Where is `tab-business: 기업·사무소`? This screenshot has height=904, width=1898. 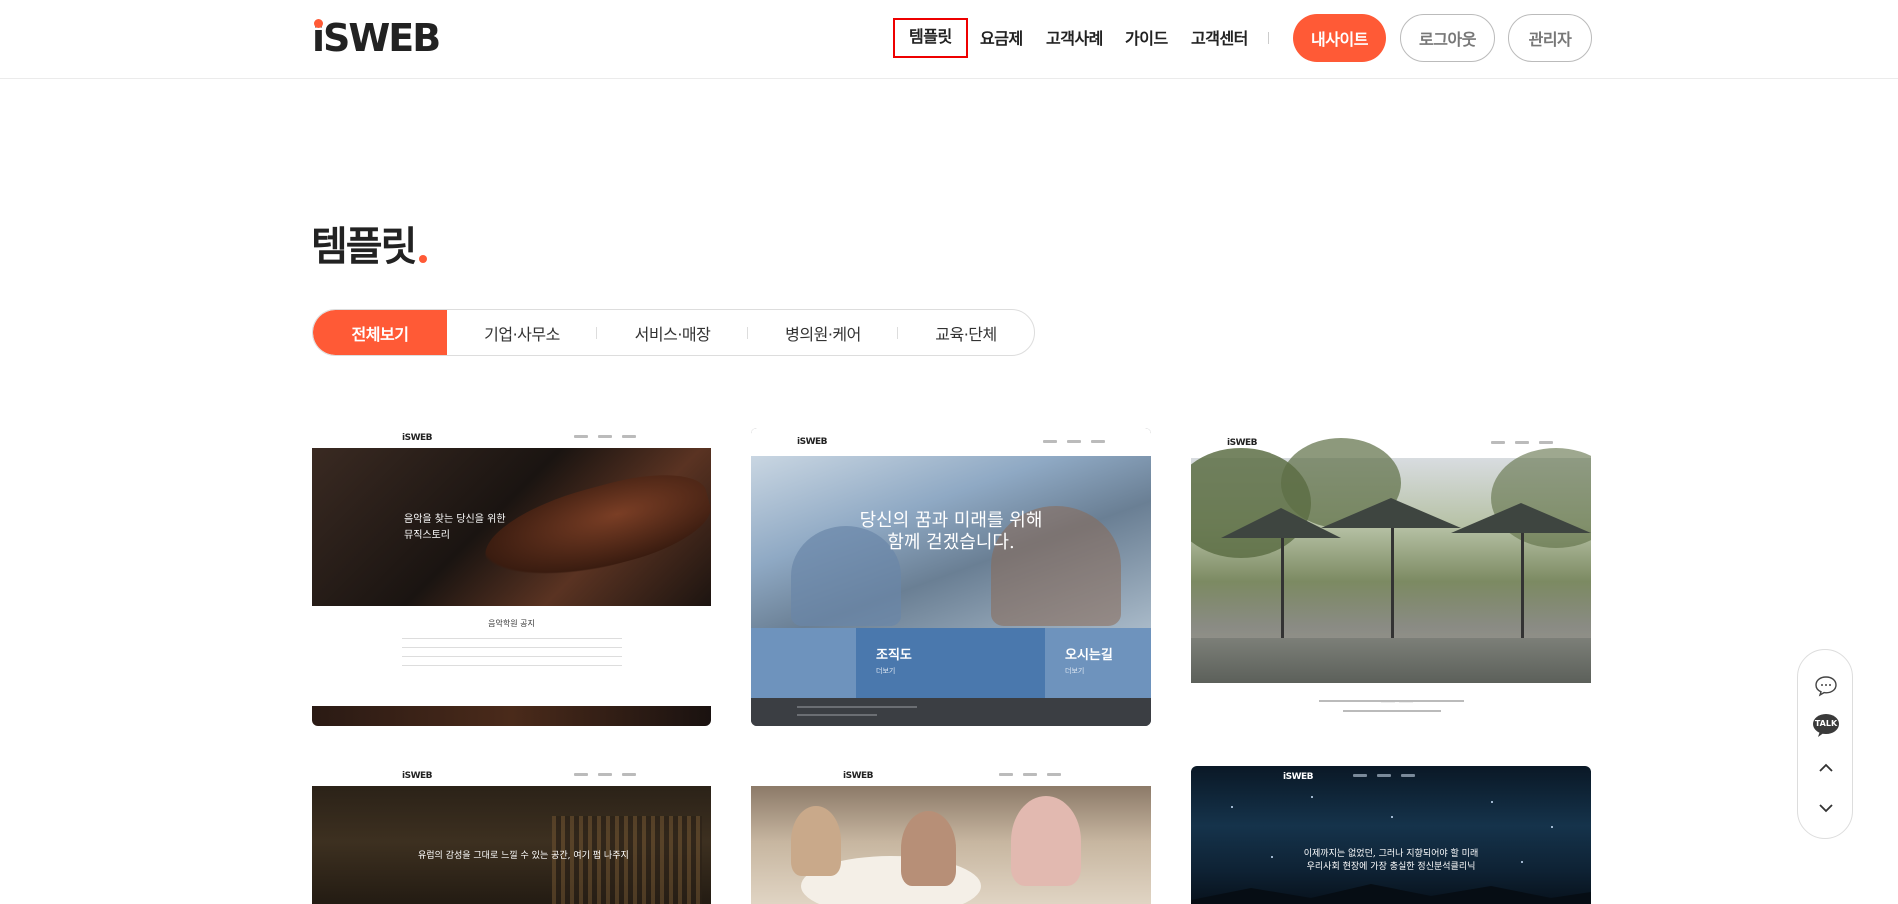 tab-business: 기업·사무소 is located at coordinates (522, 332).